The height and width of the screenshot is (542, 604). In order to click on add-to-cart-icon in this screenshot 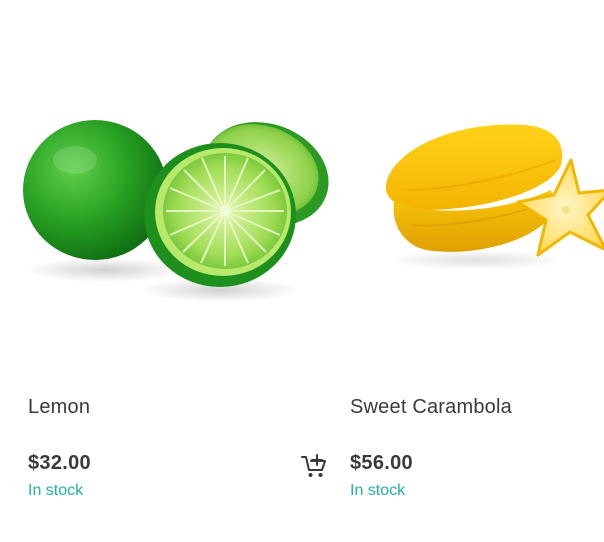, I will do `click(314, 466)`.